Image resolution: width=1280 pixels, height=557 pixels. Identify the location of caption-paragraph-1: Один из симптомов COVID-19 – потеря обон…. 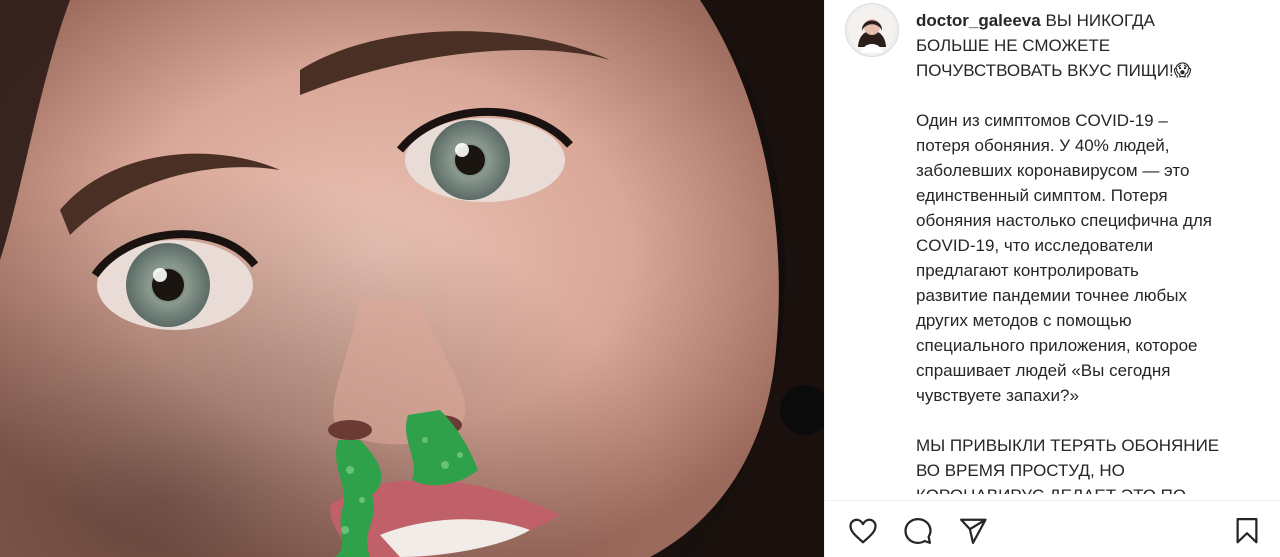
(1064, 258).